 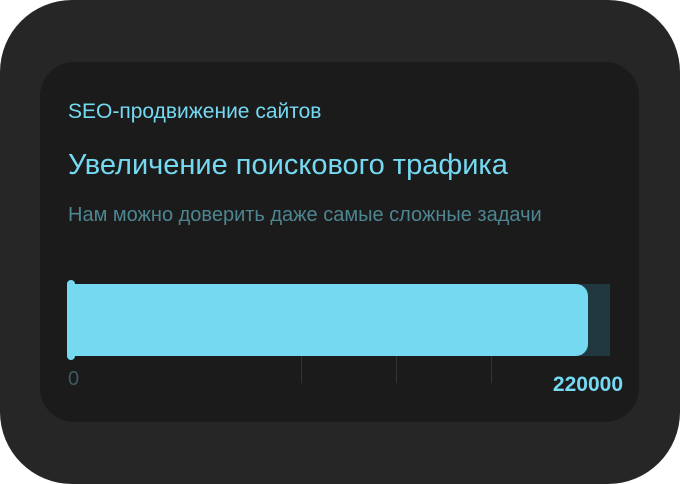 What do you see at coordinates (328, 320) in the screenshot?
I see `progress-fill` at bounding box center [328, 320].